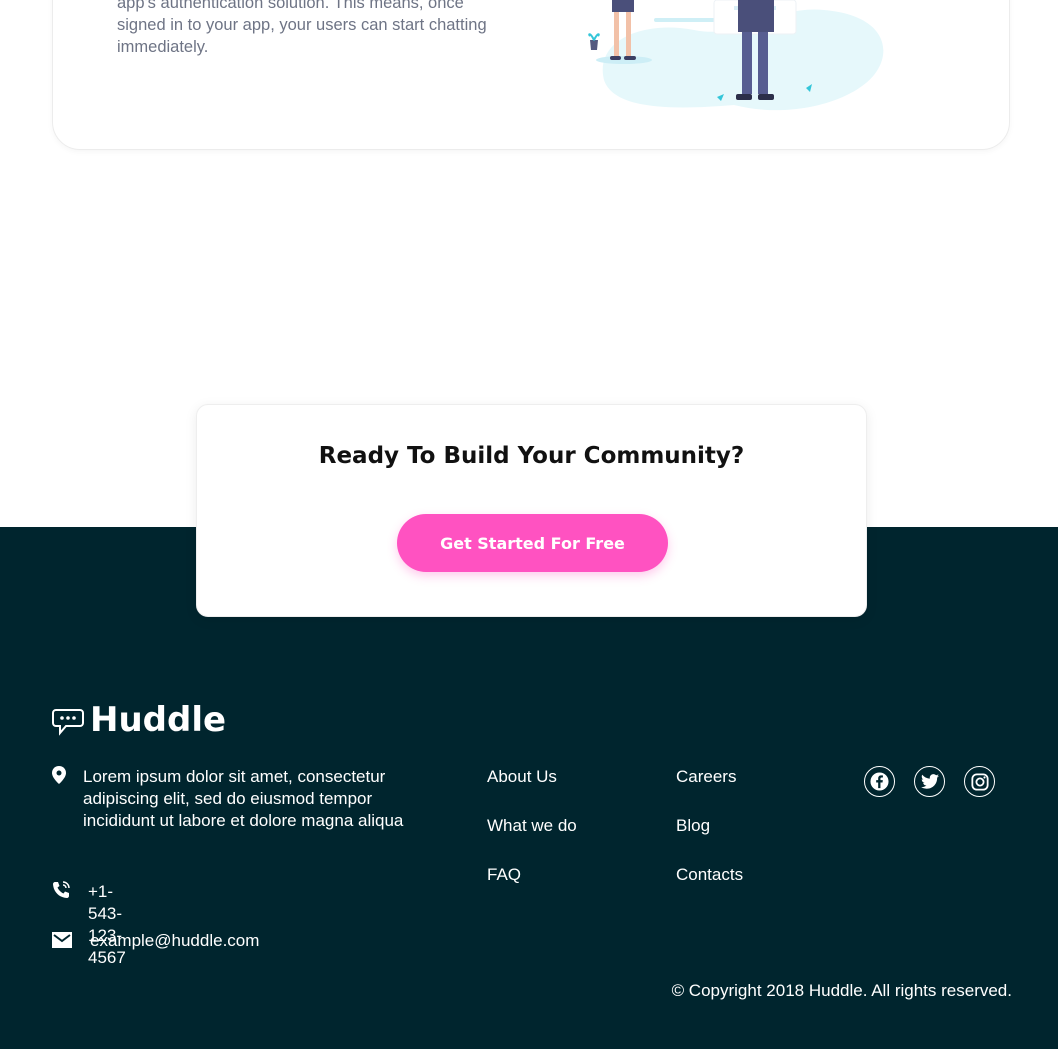 The image size is (1058, 1049). Describe the element at coordinates (531, 456) in the screenshot. I see `cta-title: Ready To Build Your Community?` at that location.